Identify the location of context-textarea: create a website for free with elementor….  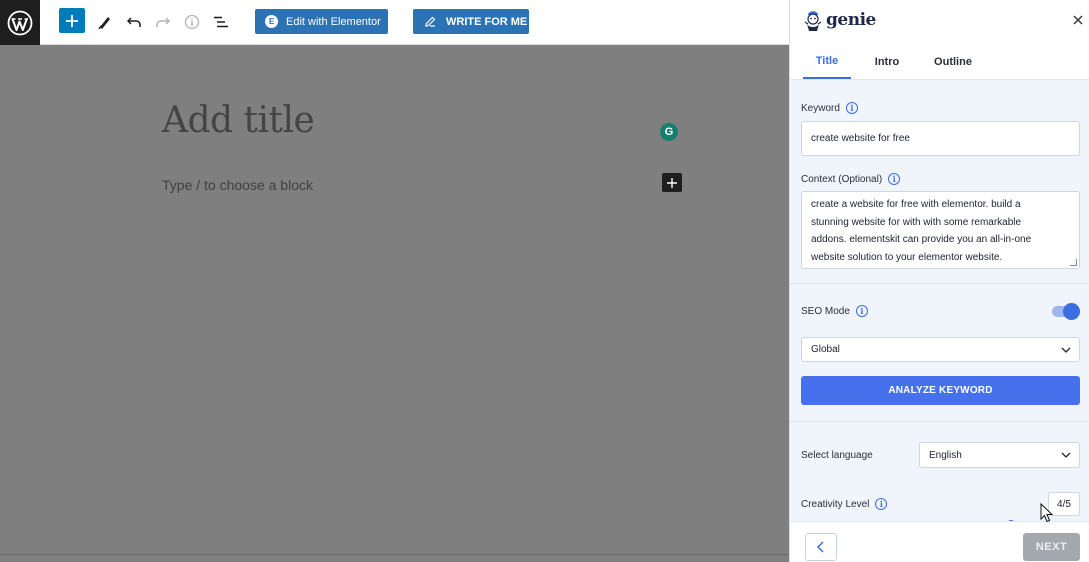
(940, 230).